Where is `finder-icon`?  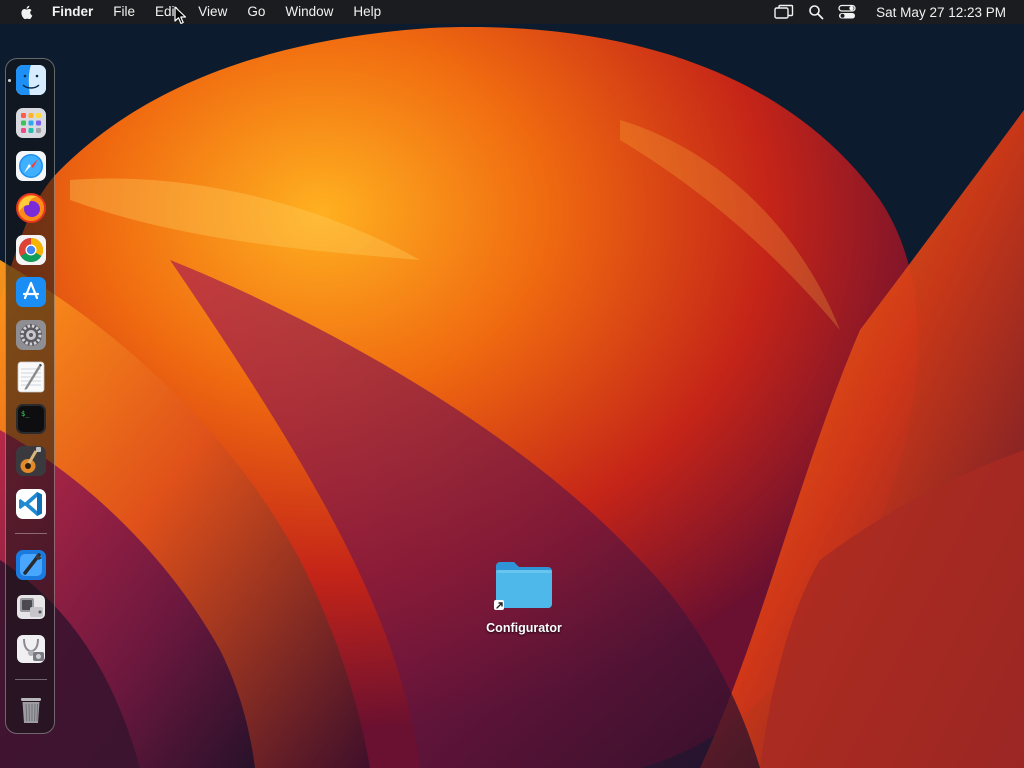
finder-icon is located at coordinates (31, 80).